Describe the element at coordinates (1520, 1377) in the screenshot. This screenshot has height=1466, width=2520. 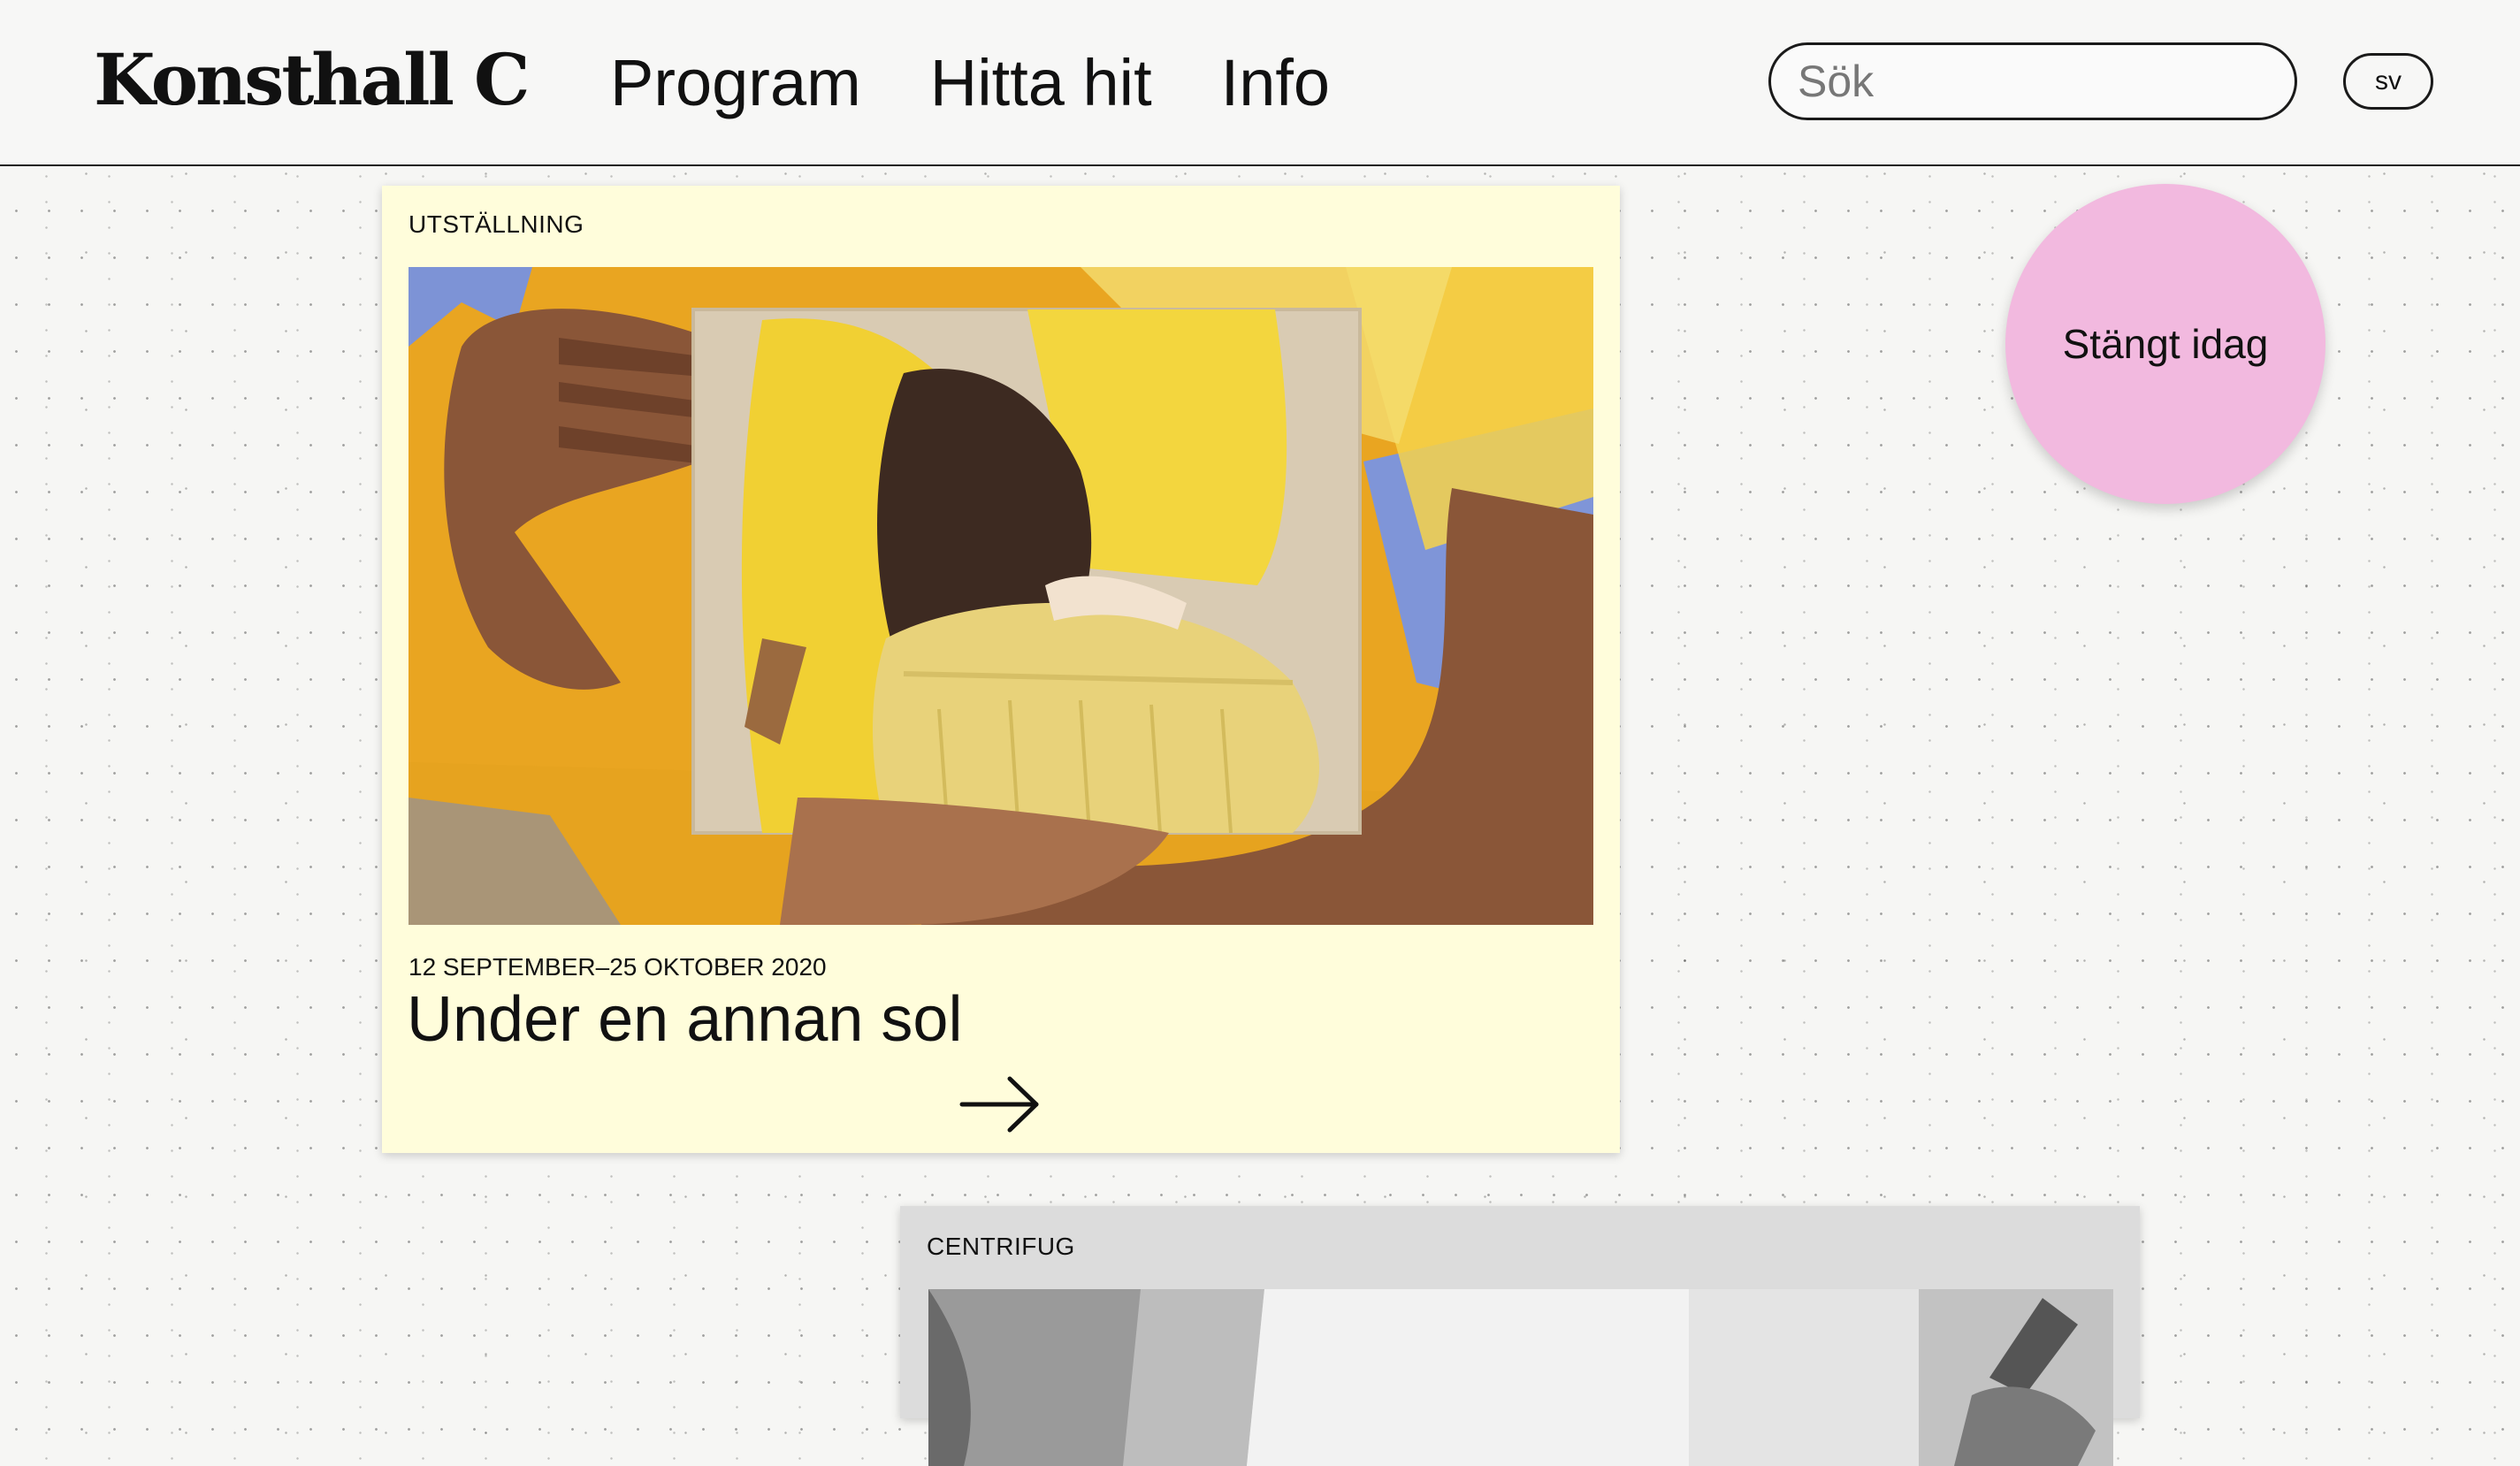
I see `centrifug-image` at that location.